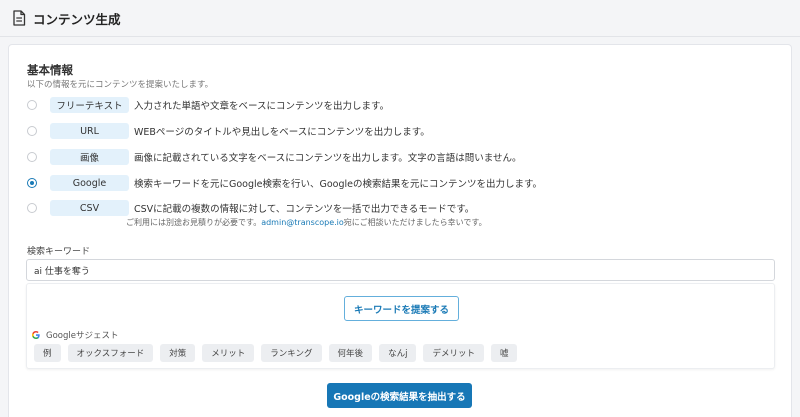 The height and width of the screenshot is (417, 800). What do you see at coordinates (19, 18) in the screenshot?
I see `document-icon` at bounding box center [19, 18].